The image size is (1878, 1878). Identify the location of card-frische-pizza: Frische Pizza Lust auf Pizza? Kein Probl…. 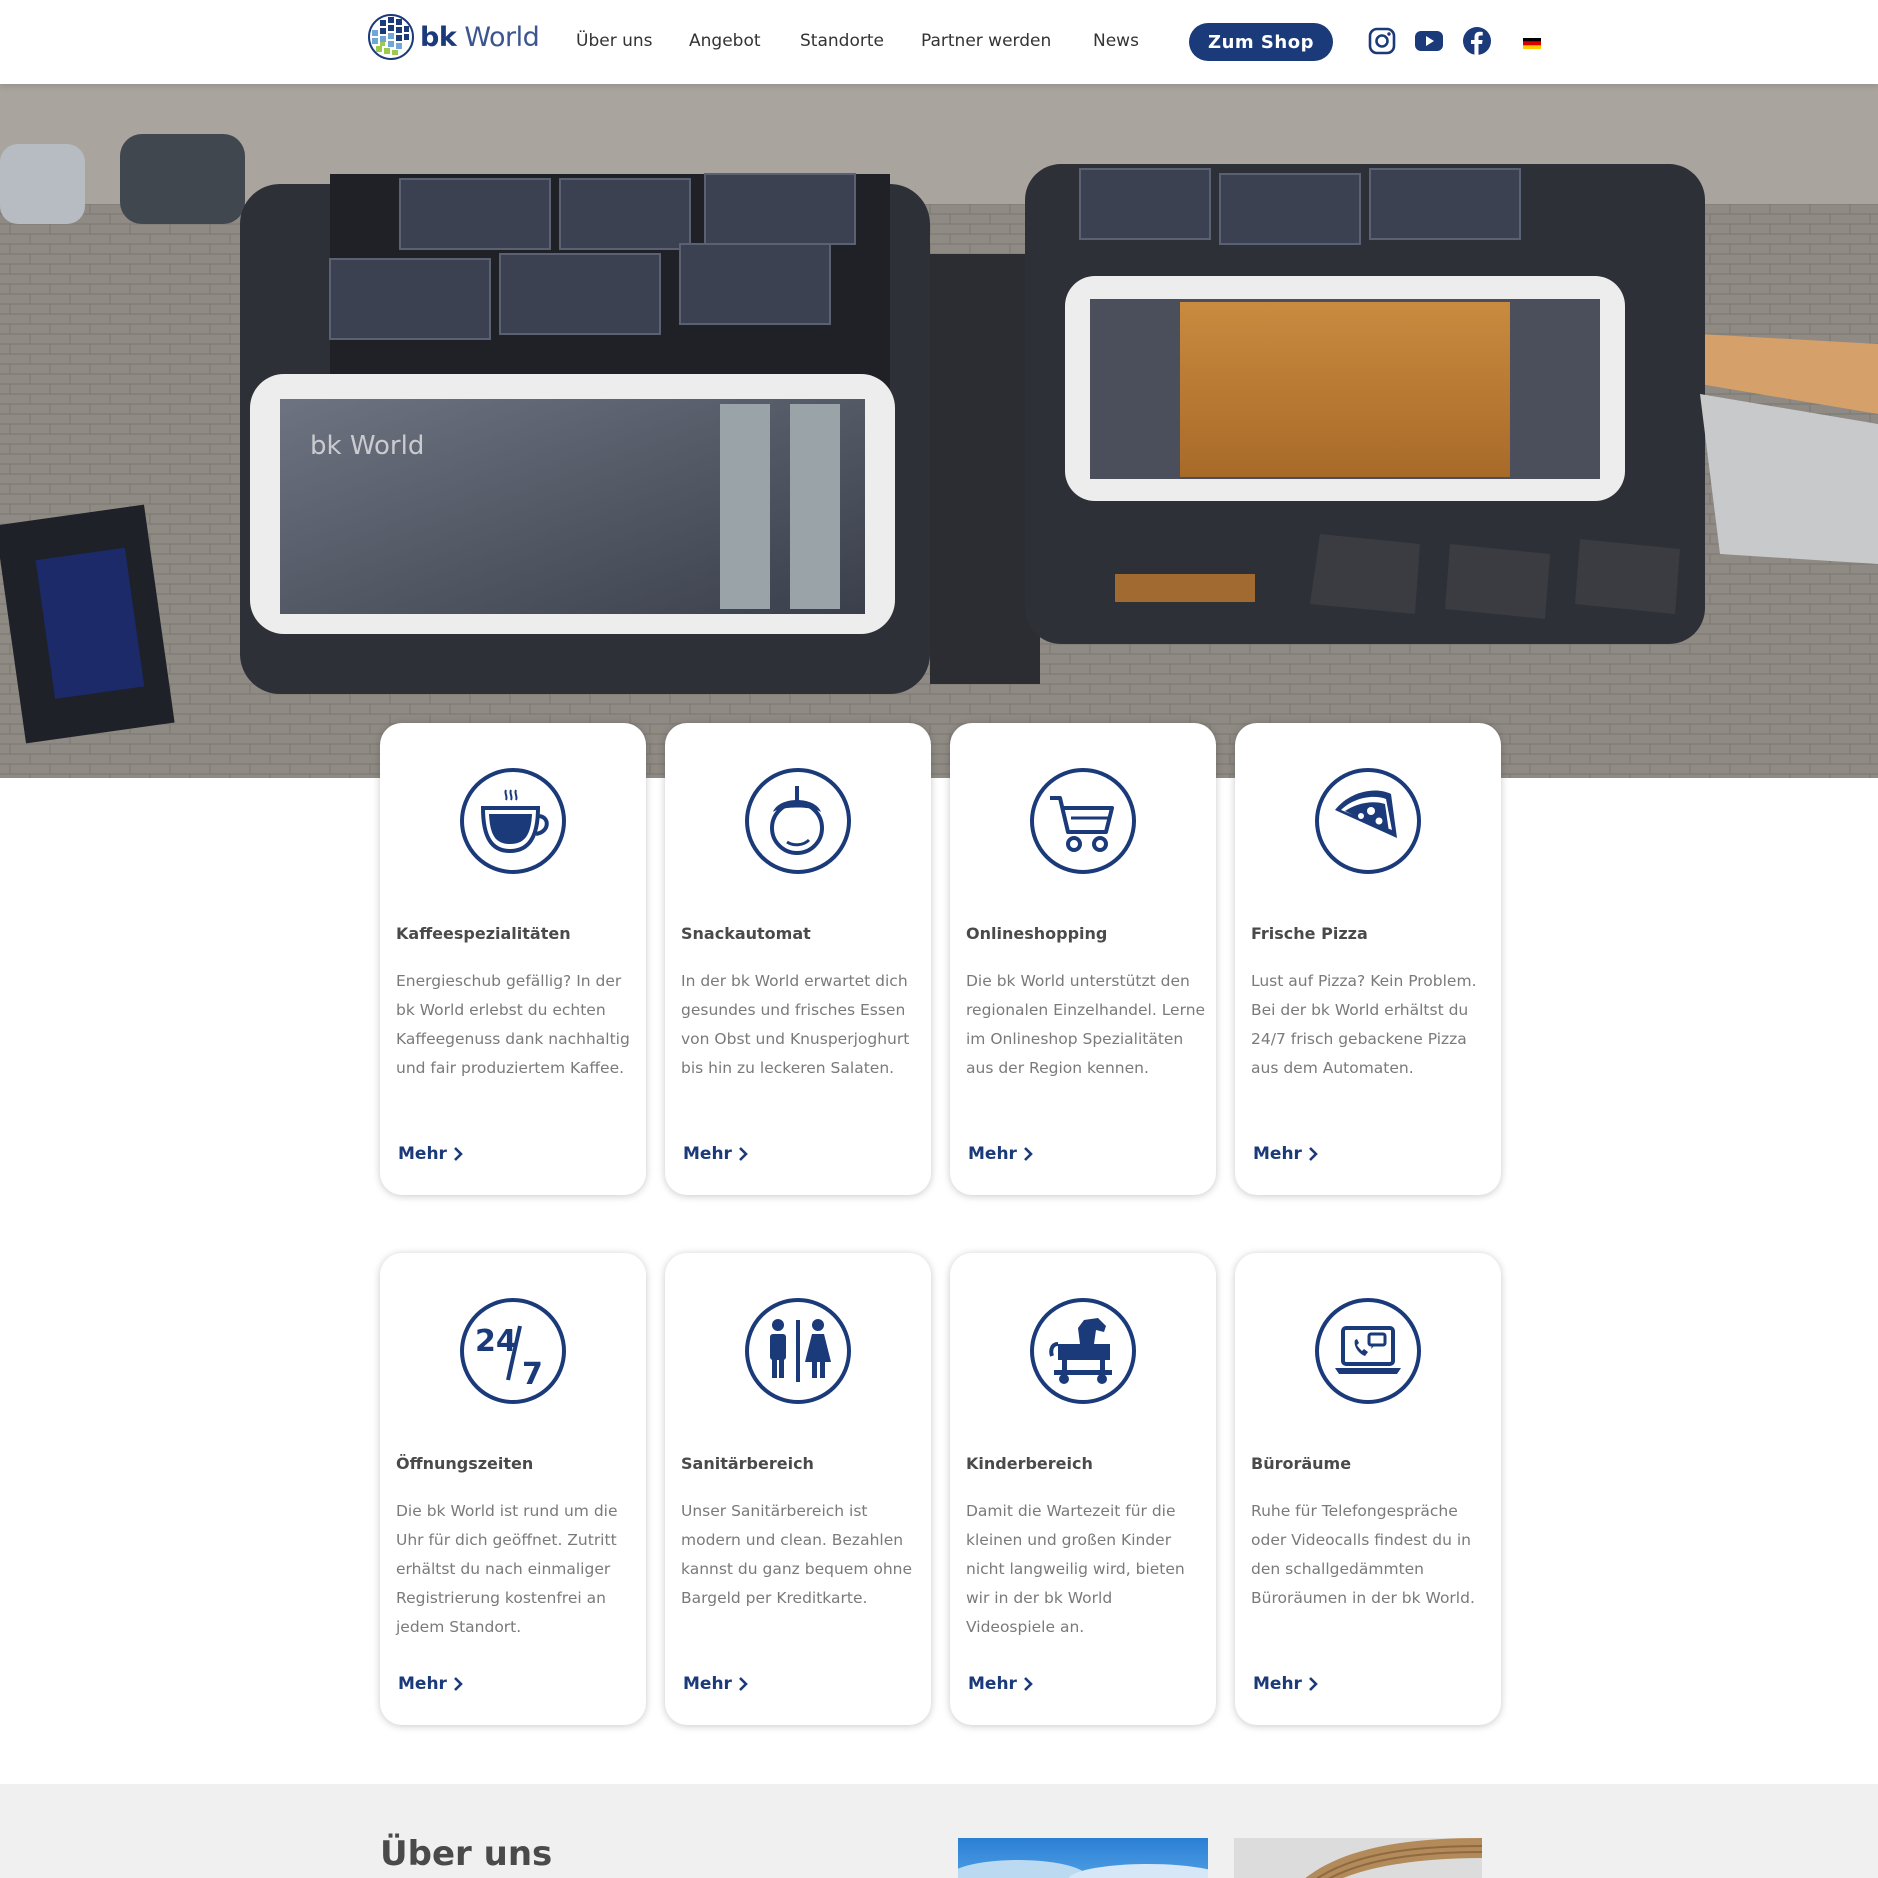
(1368, 959).